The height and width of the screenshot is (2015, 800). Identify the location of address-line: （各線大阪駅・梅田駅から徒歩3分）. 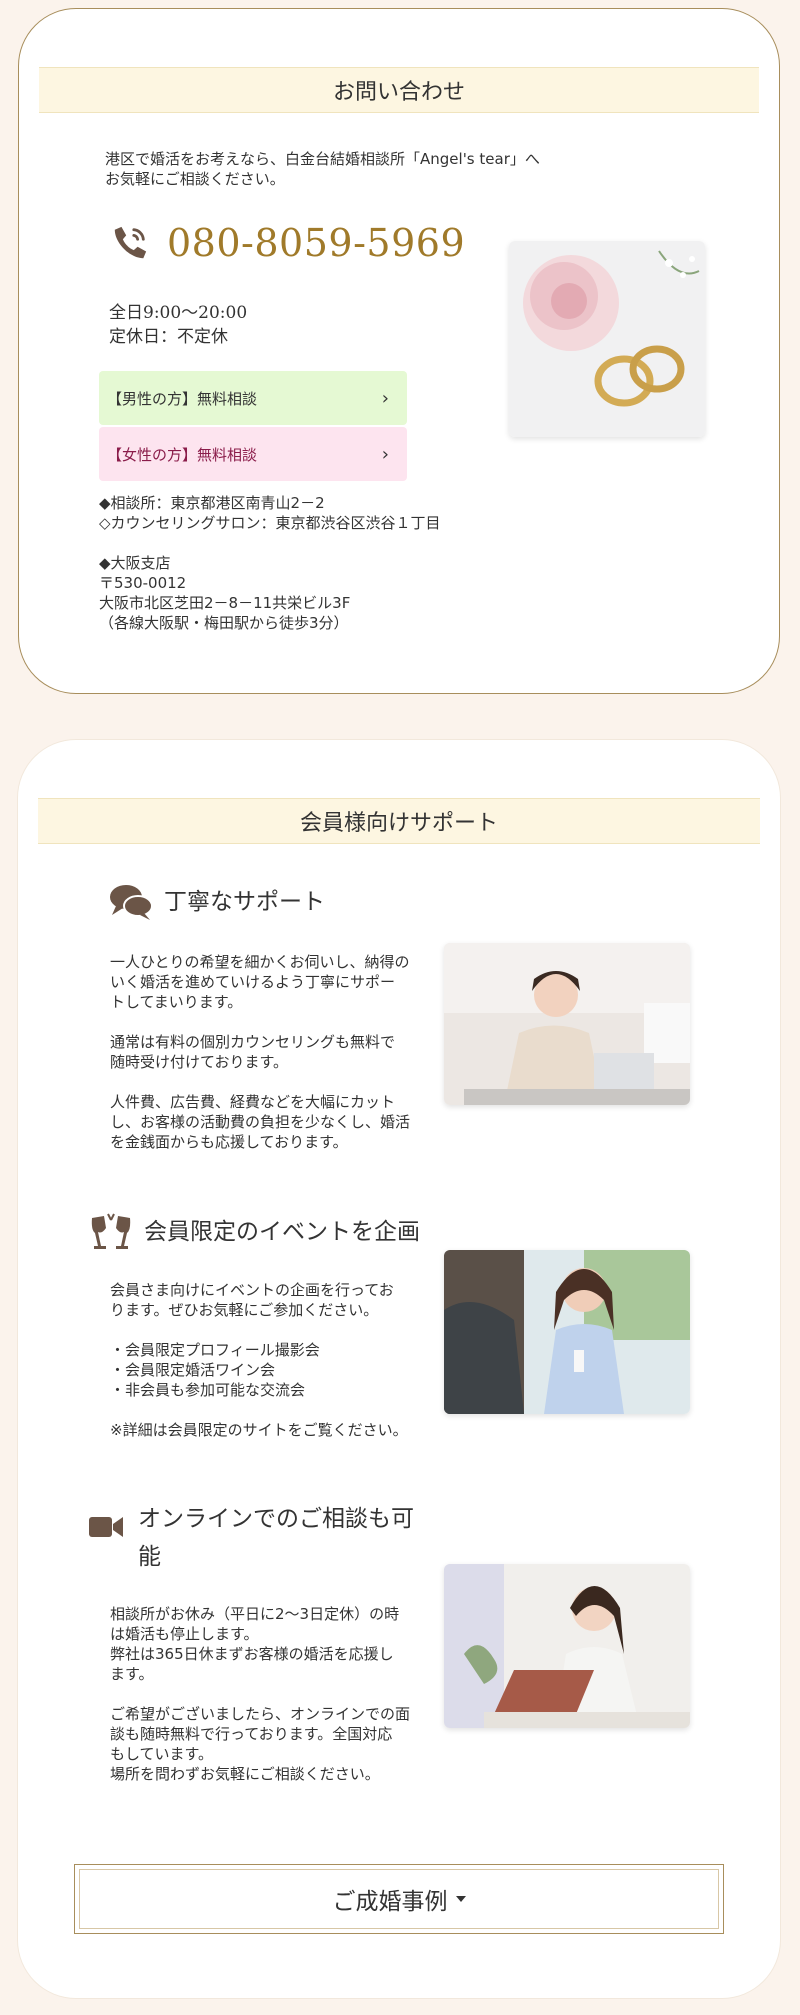
(224, 623).